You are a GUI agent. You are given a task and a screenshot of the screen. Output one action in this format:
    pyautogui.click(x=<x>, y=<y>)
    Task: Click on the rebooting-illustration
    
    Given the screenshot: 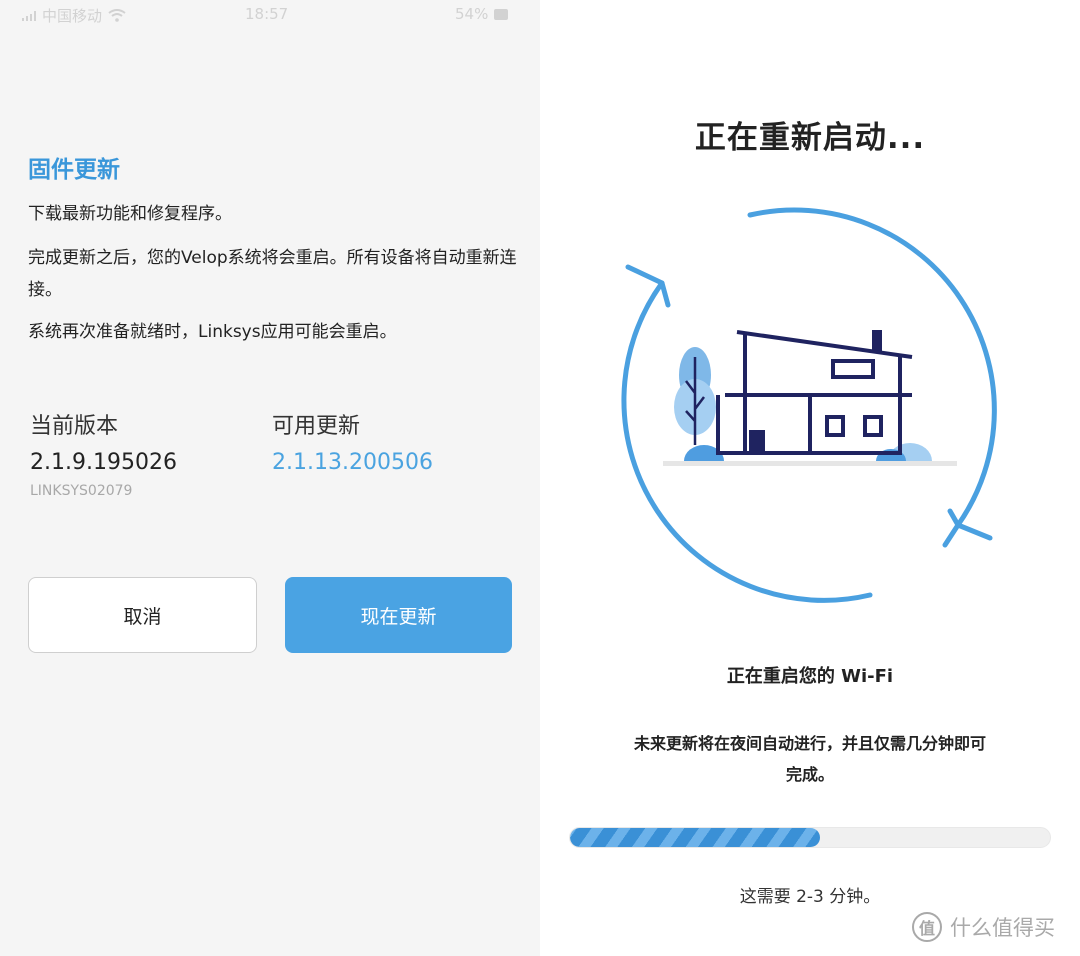 What is the action you would take?
    pyautogui.click(x=809, y=405)
    